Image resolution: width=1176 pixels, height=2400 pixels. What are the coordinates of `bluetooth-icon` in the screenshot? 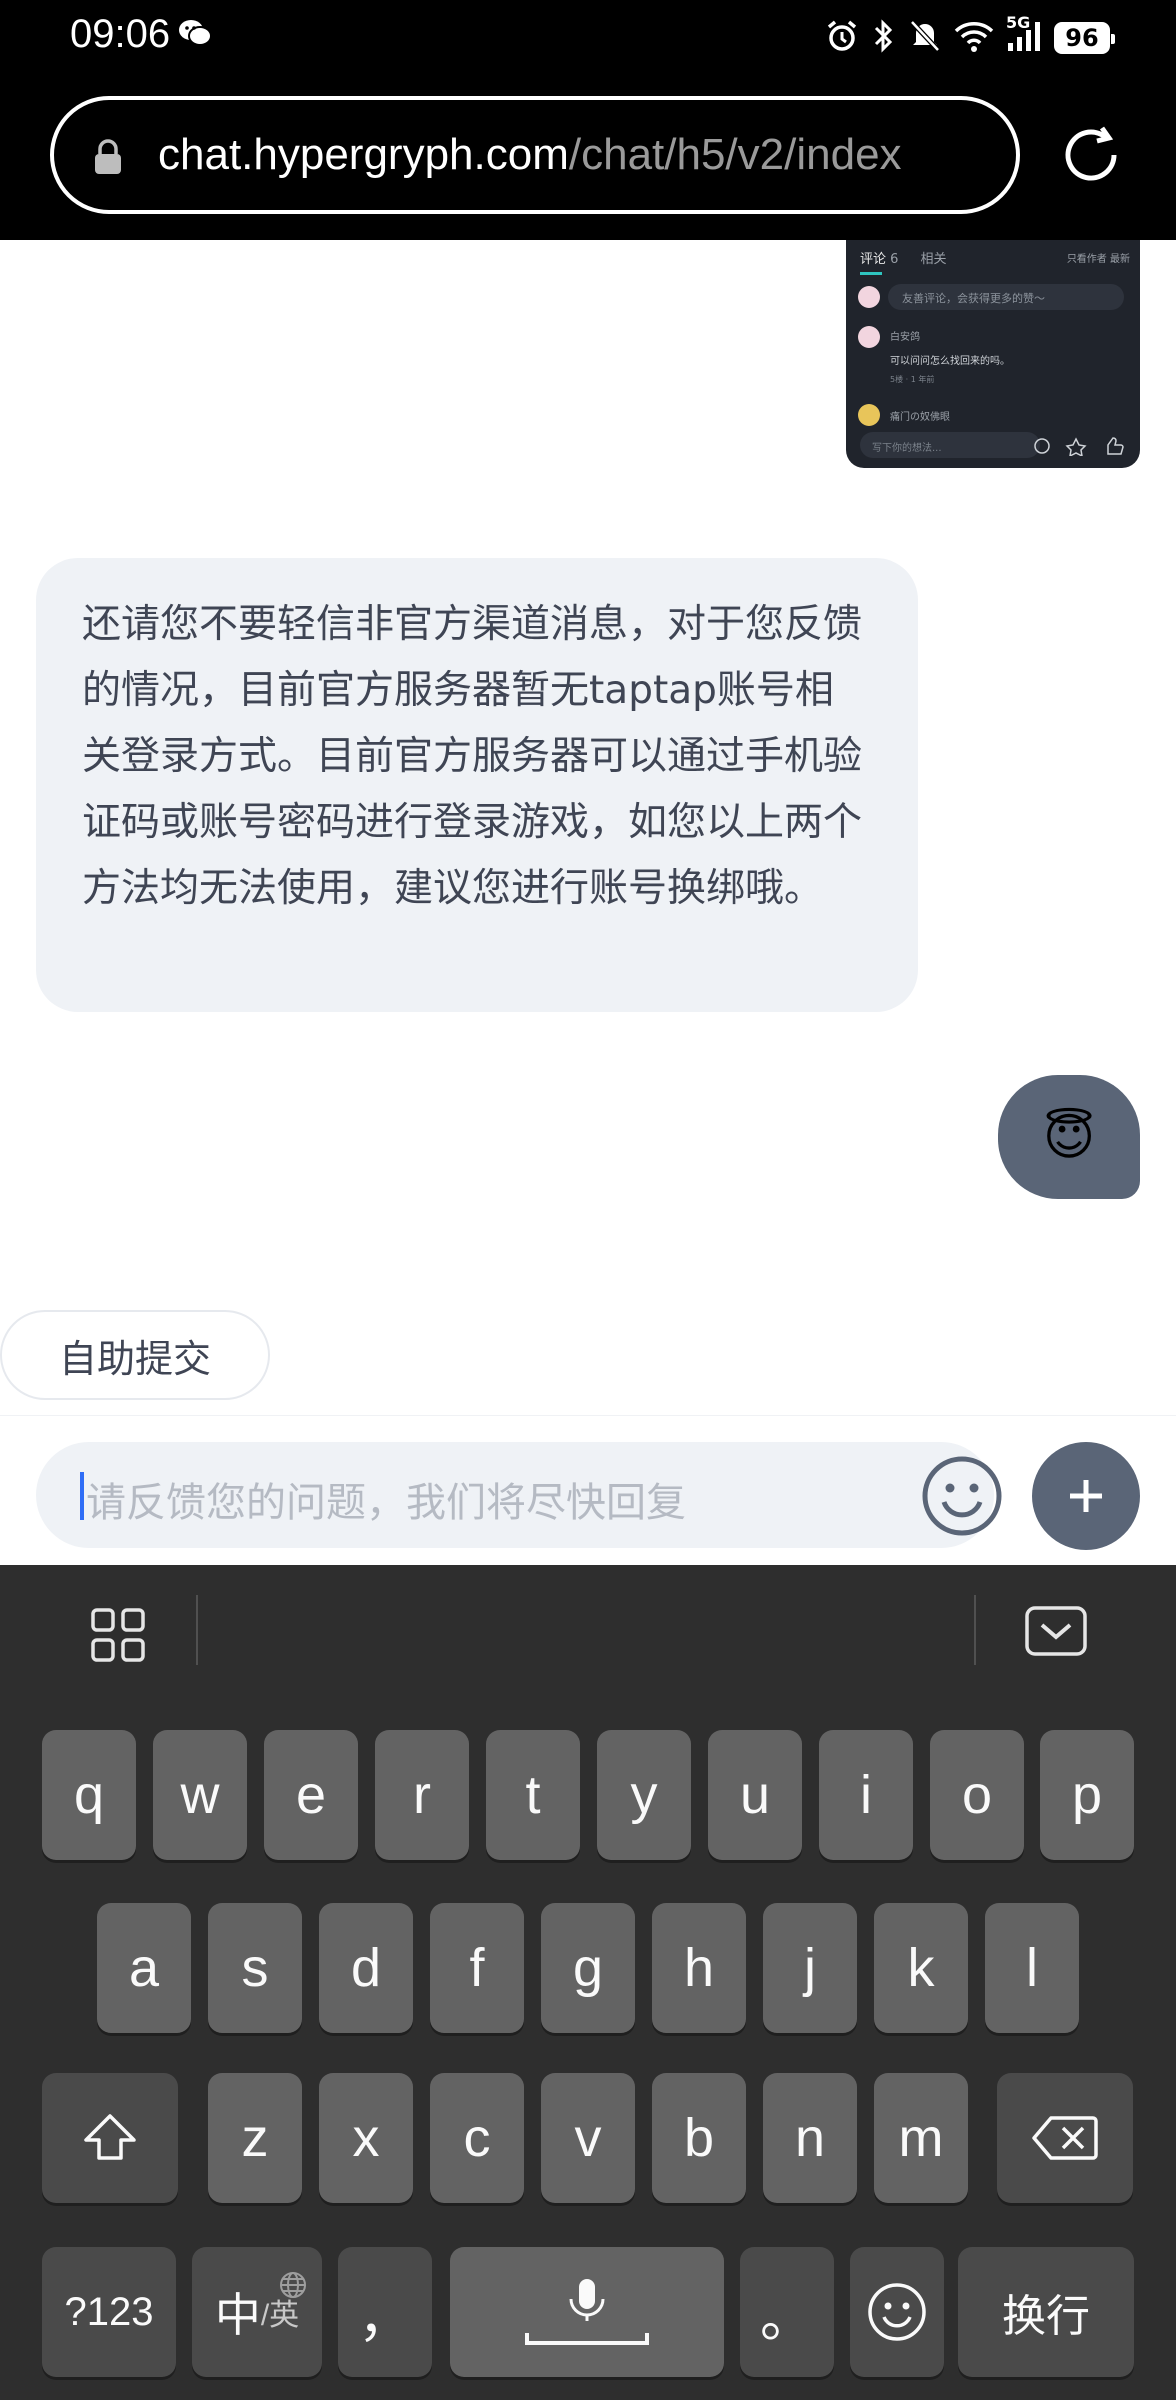 It's located at (884, 38).